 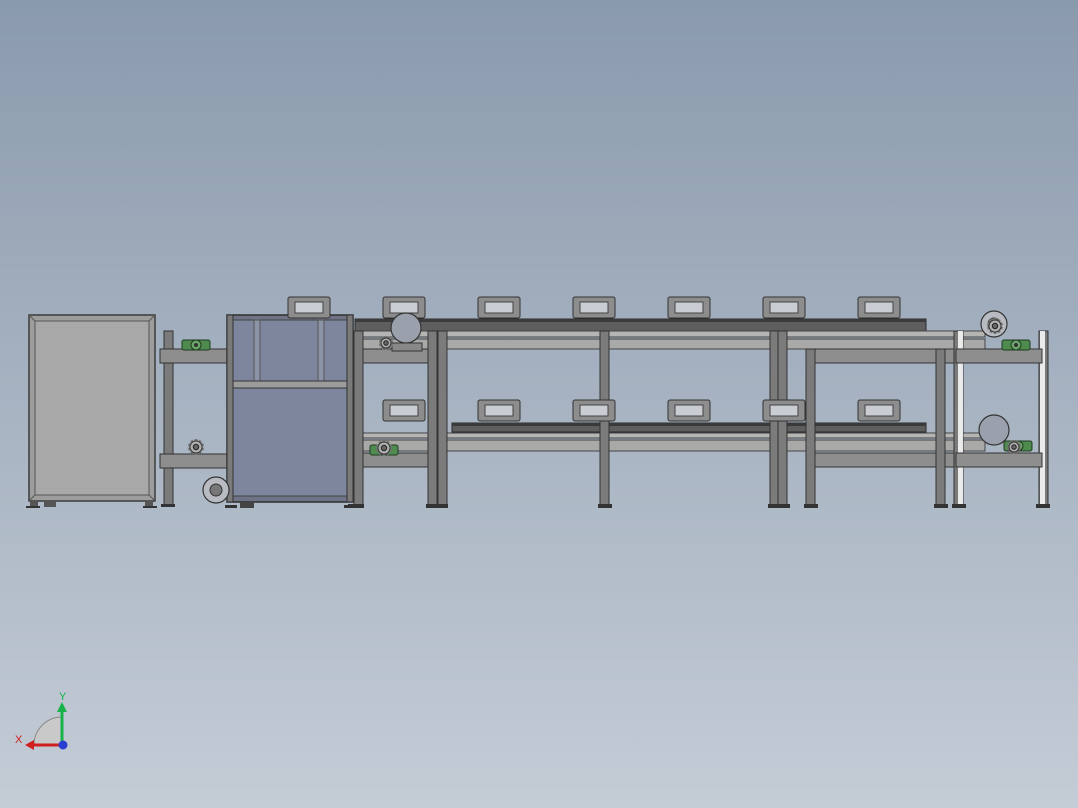 What do you see at coordinates (290, 411) in the screenshot?
I see `loading-chamber` at bounding box center [290, 411].